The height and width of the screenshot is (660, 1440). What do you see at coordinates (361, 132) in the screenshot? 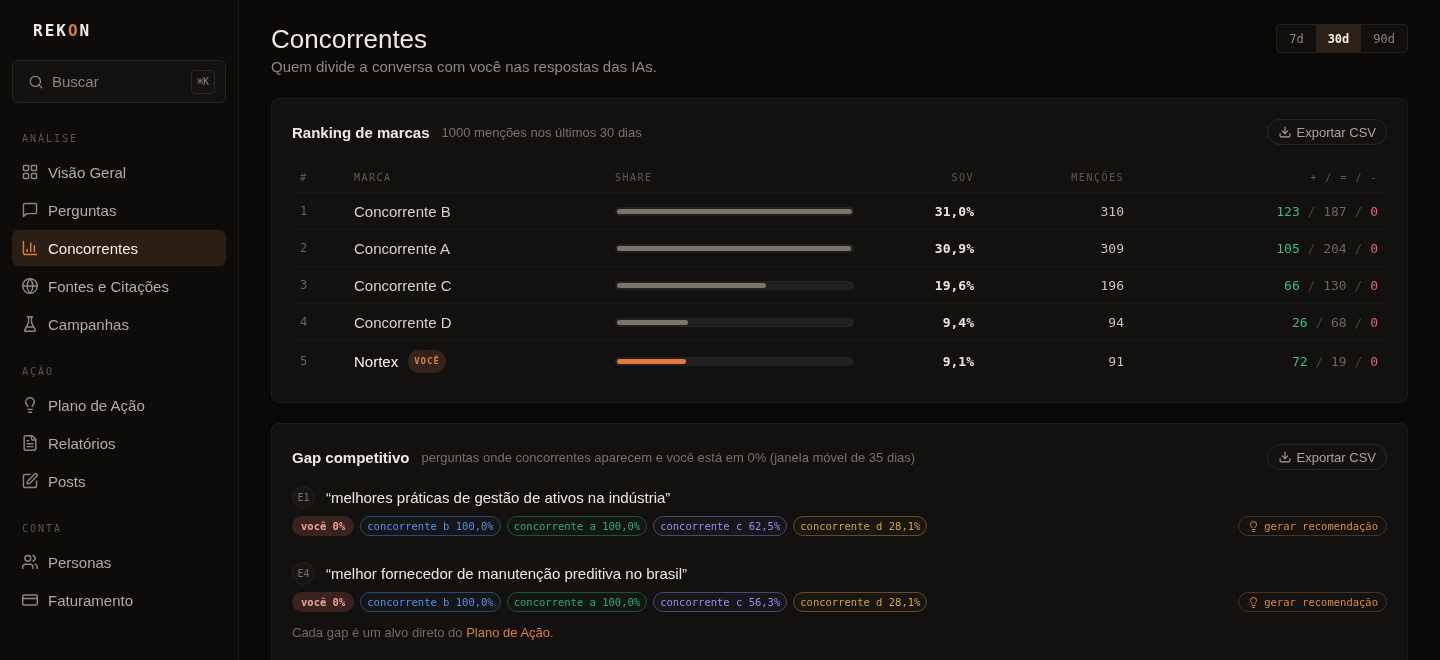
I see `card-title: Ranking de marcas` at bounding box center [361, 132].